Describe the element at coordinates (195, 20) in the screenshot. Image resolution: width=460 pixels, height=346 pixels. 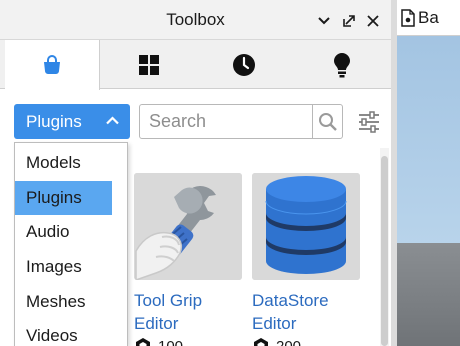
I see `toolbox-titlebar: Toolbox` at that location.